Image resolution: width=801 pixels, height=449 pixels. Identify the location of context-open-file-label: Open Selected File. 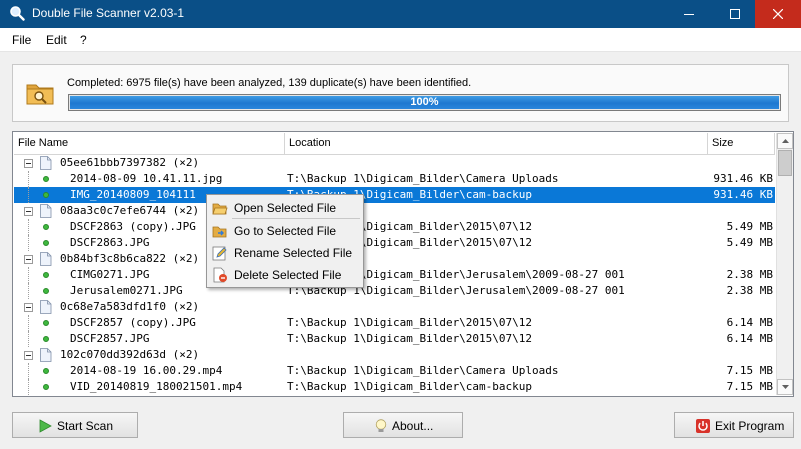
(285, 208).